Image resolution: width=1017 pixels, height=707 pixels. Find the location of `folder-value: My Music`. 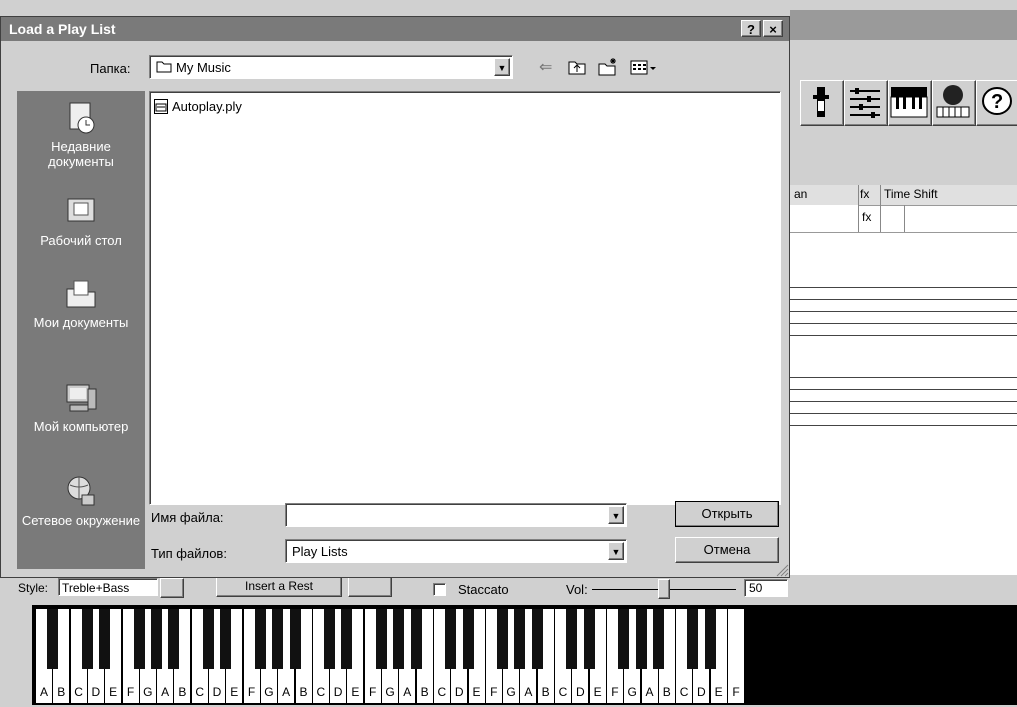

folder-value: My Music is located at coordinates (203, 67).